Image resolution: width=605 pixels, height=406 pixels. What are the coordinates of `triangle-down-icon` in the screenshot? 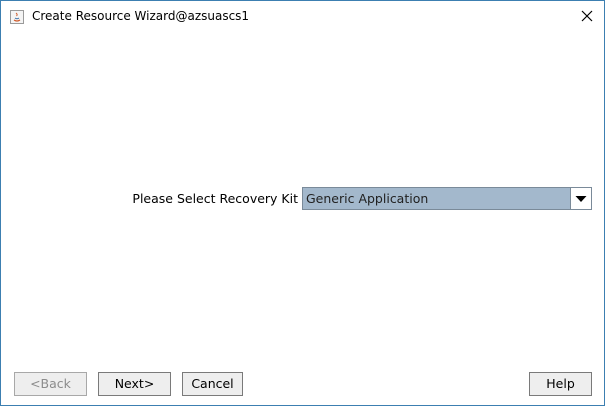 It's located at (580, 198).